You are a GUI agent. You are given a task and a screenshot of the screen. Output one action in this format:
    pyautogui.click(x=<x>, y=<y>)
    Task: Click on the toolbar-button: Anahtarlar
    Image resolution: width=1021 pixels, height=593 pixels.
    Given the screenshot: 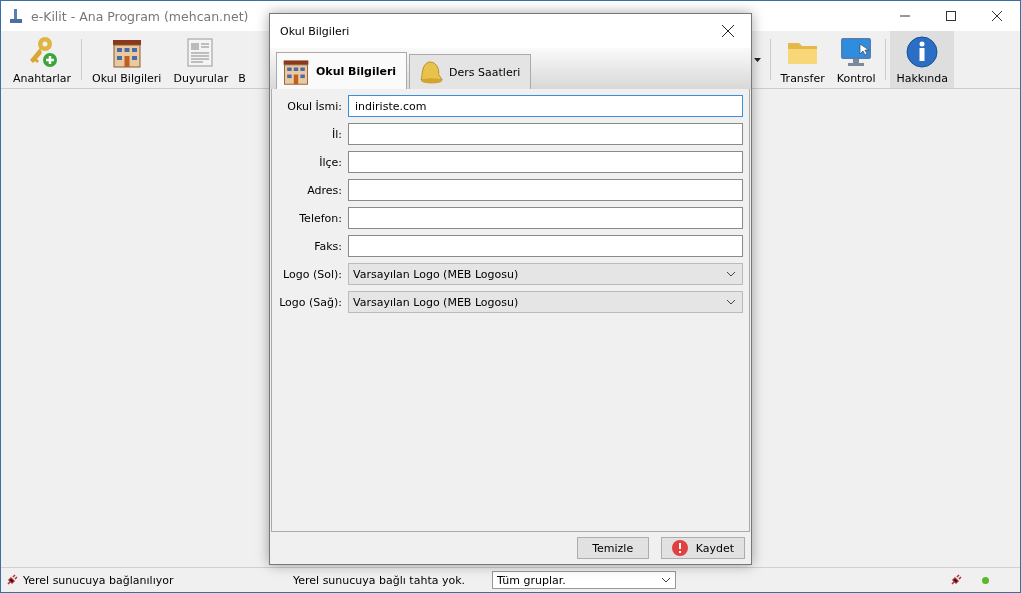 What is the action you would take?
    pyautogui.click(x=42, y=59)
    